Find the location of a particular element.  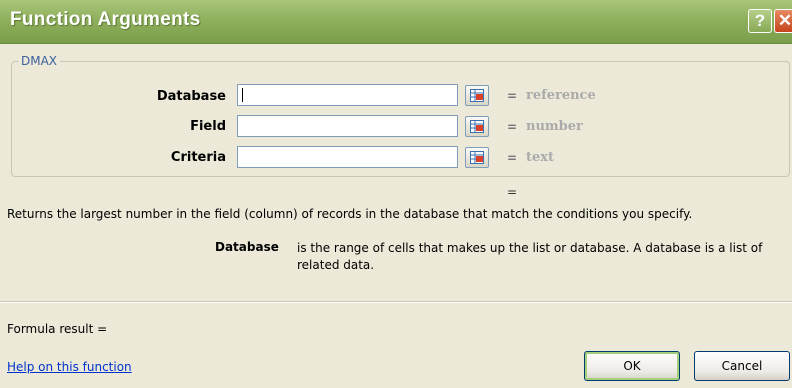

title-bar: Function Arguments ? ✕ is located at coordinates (396, 22).